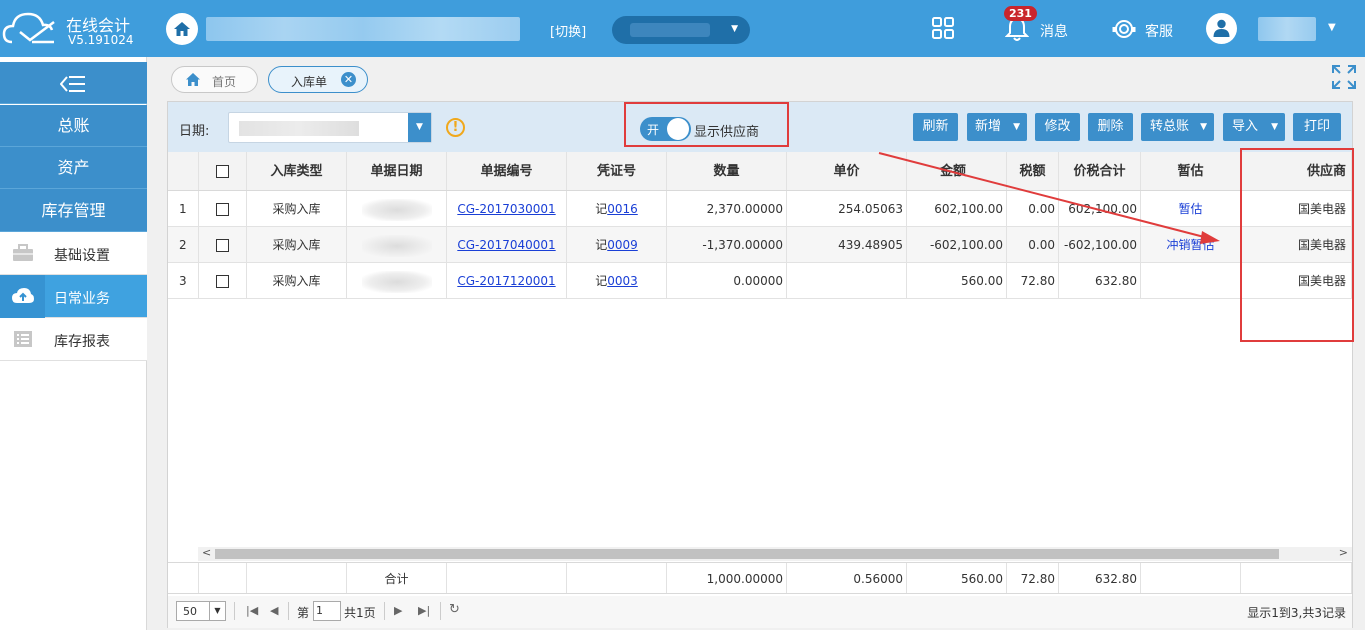 The height and width of the screenshot is (630, 1365). I want to click on page-number-input: 1, so click(327, 611).